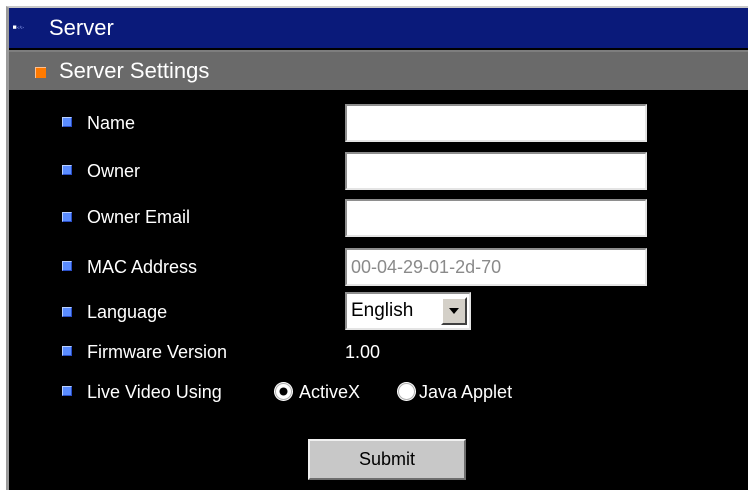 This screenshot has height=492, width=749. What do you see at coordinates (496, 267) in the screenshot?
I see `mac-address-field` at bounding box center [496, 267].